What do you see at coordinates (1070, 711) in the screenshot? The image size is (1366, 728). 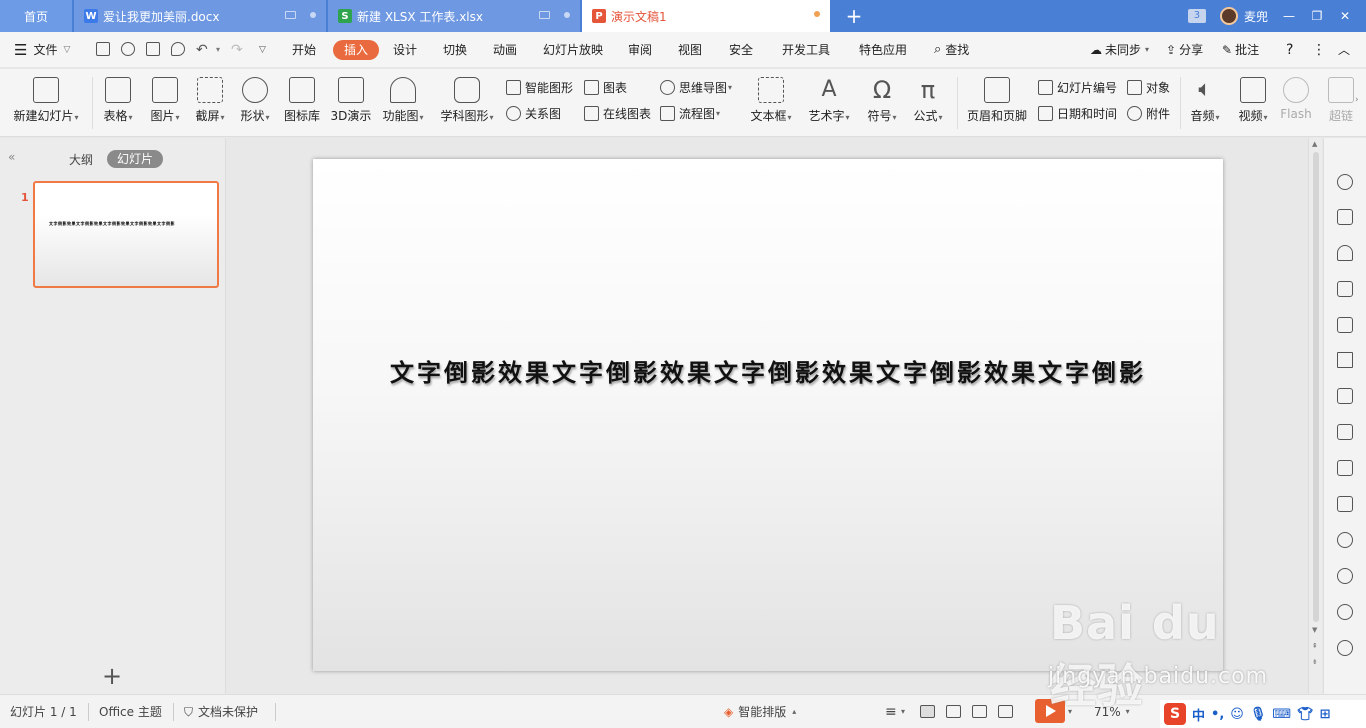 I see `play-dropdown-icon: ▾` at bounding box center [1070, 711].